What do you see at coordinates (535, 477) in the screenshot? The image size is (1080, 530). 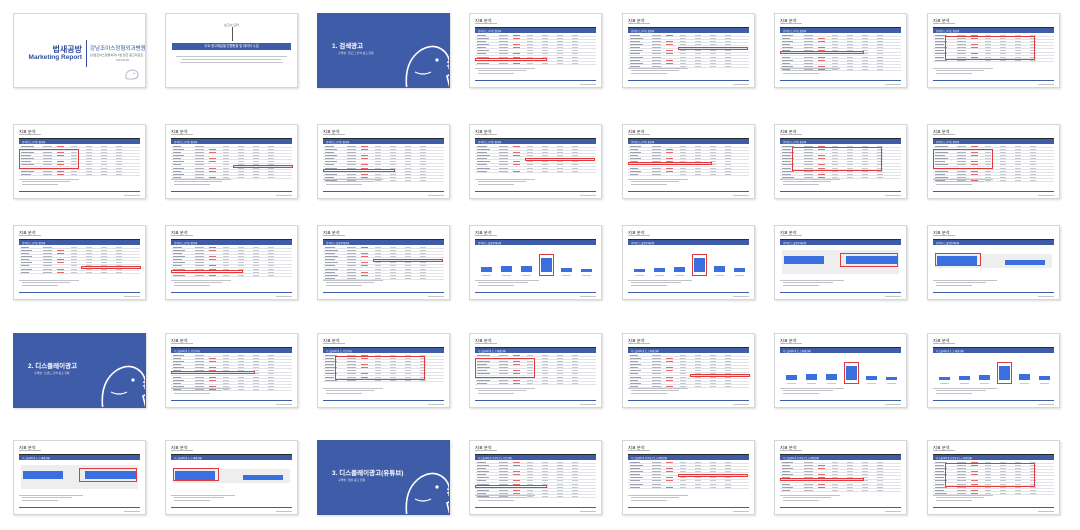 I see `slide-thumbnail-content: 지표 분석 디스플레이광고(유튜브)_기본현황` at bounding box center [535, 477].